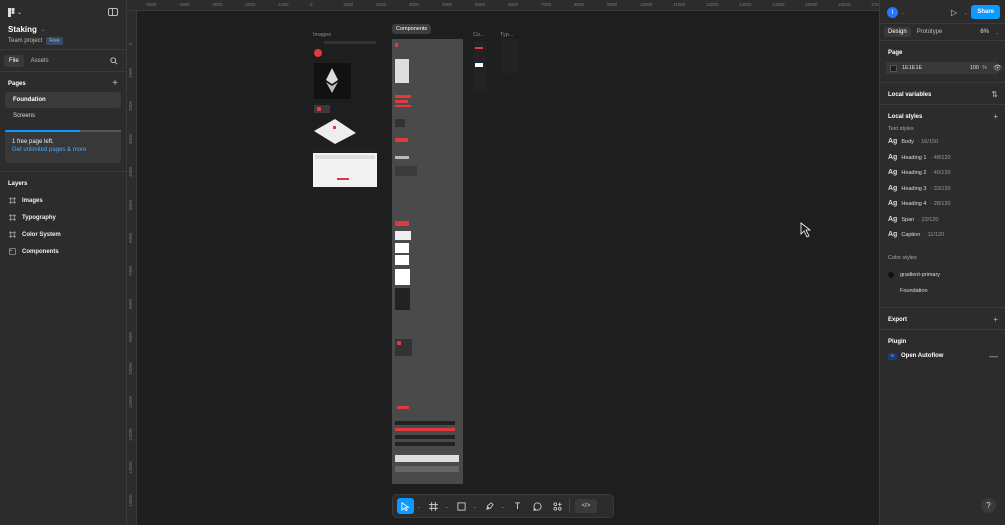 The width and height of the screenshot is (1005, 525). Describe the element at coordinates (63, 100) in the screenshot. I see `page-item-foundation: Foundation` at that location.